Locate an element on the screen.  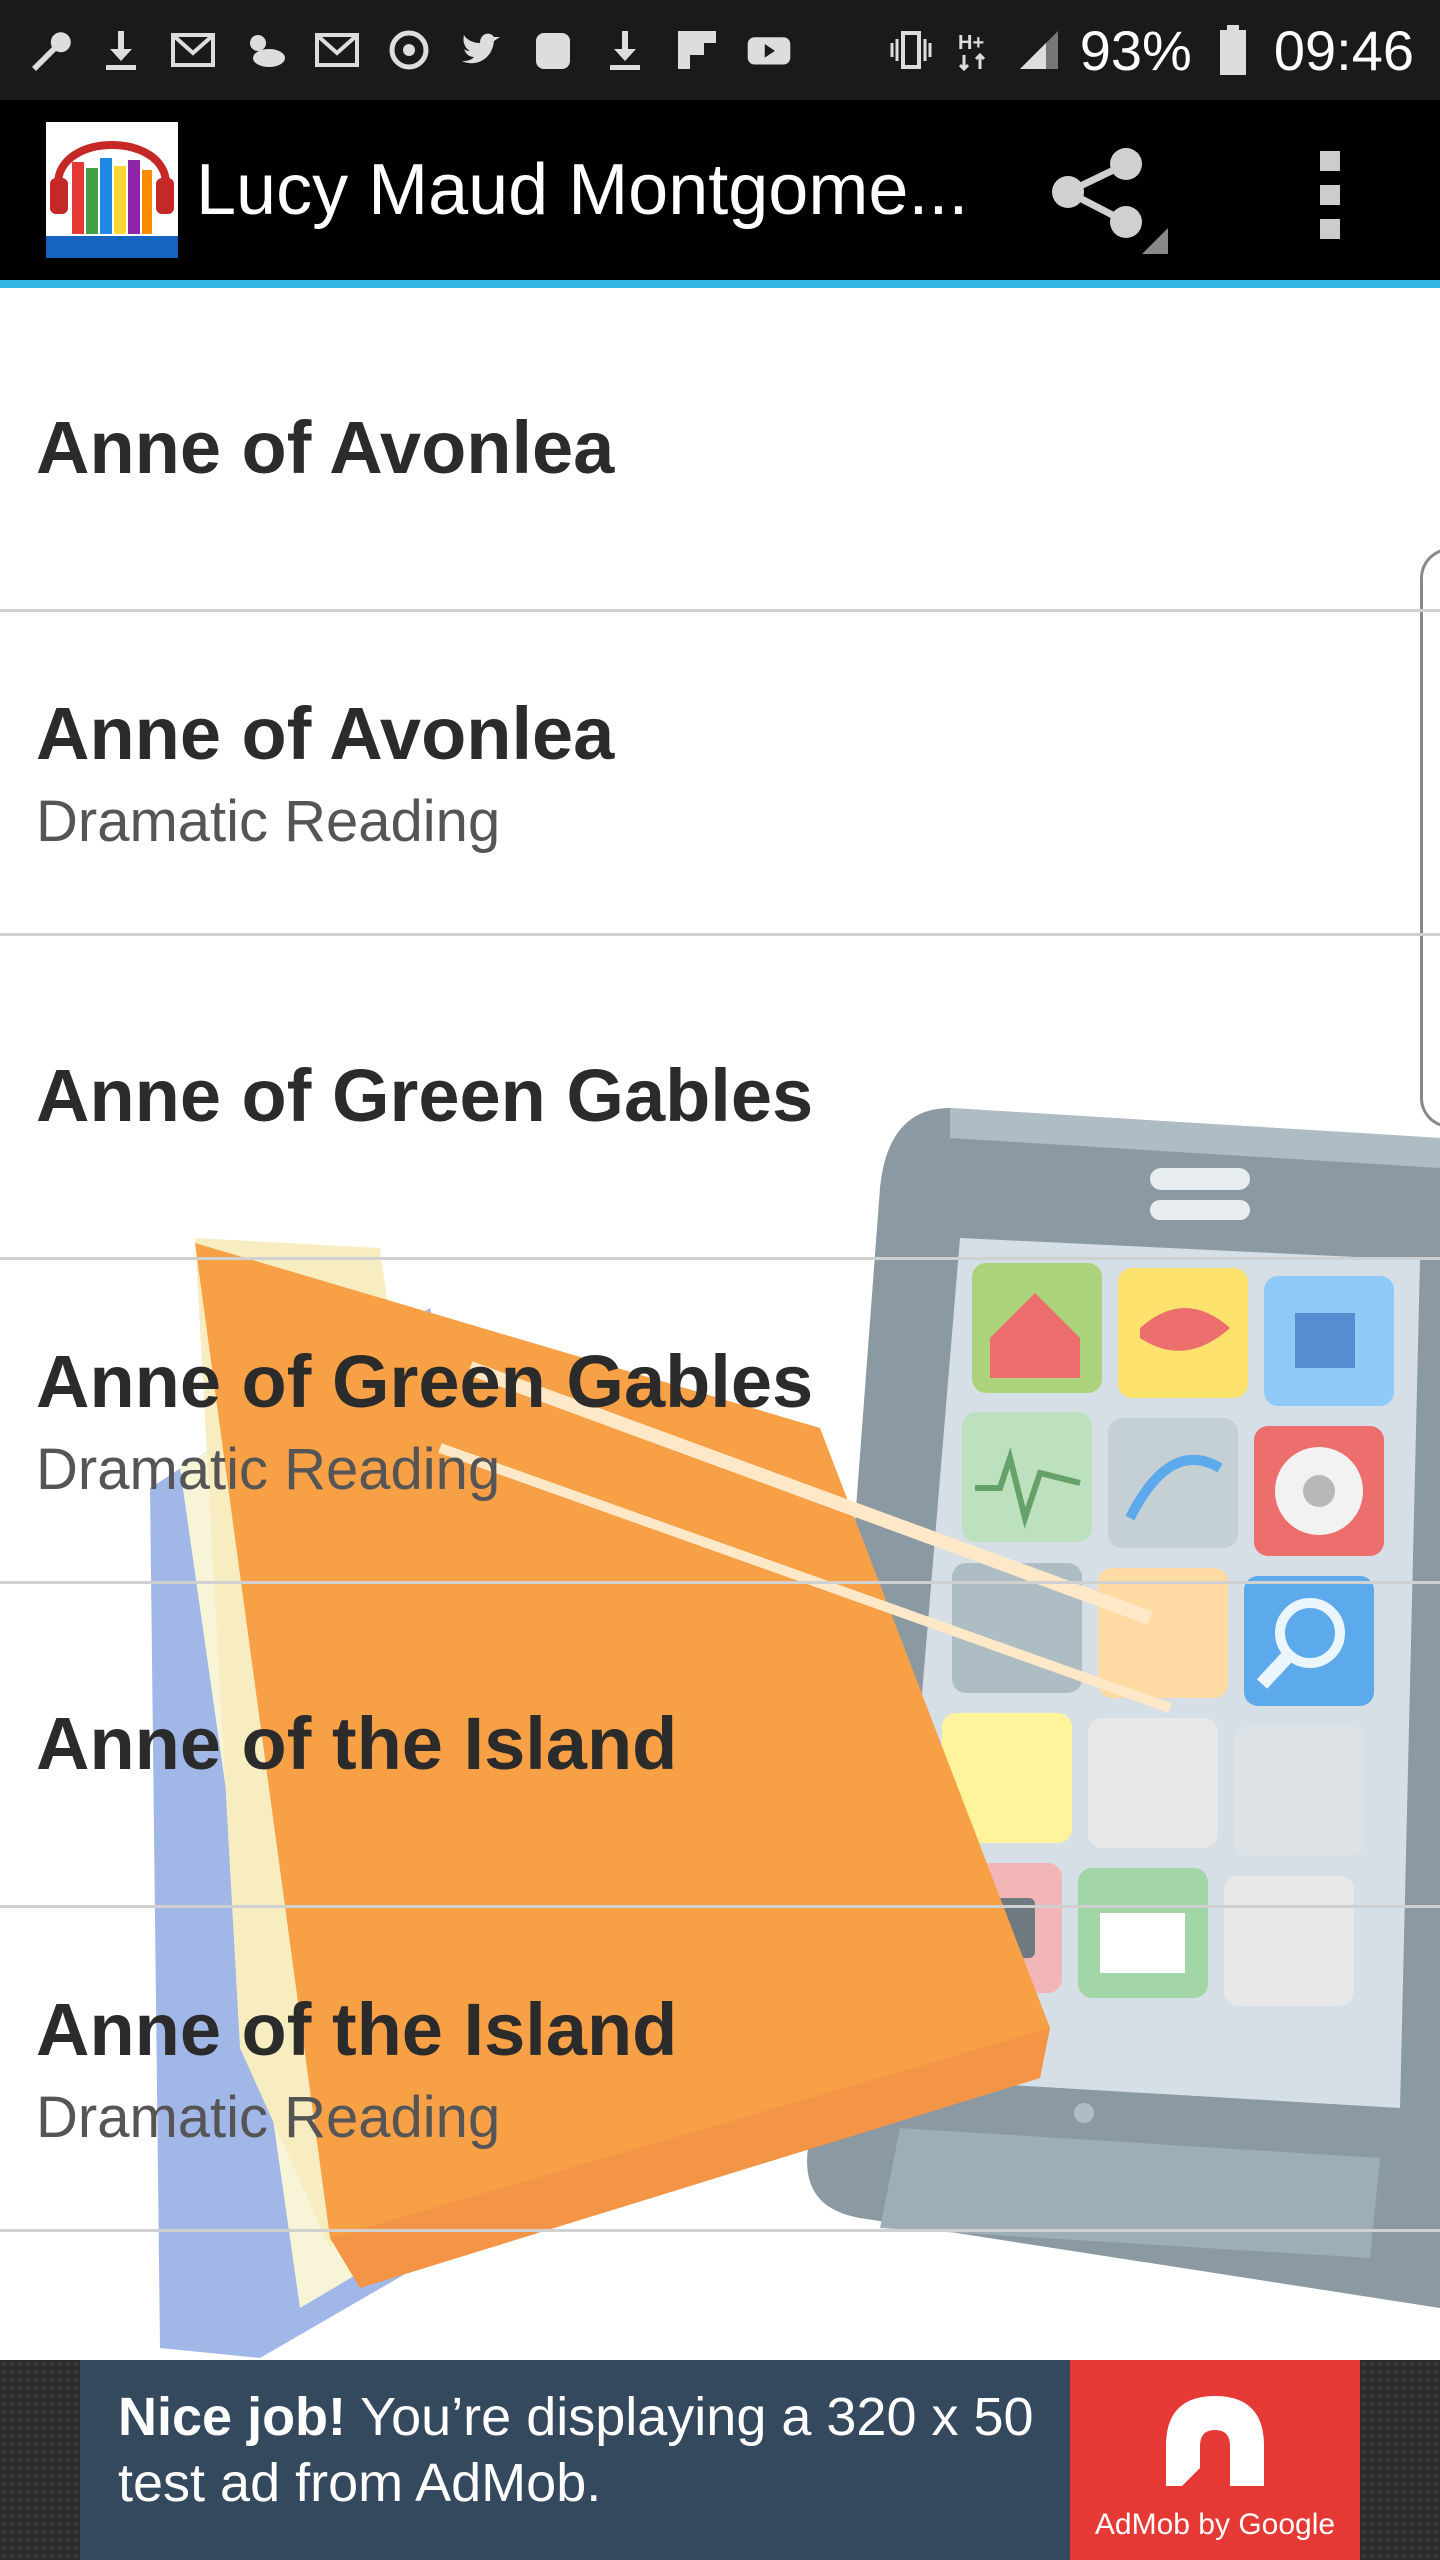
overflow-menu-button is located at coordinates (1330, 195).